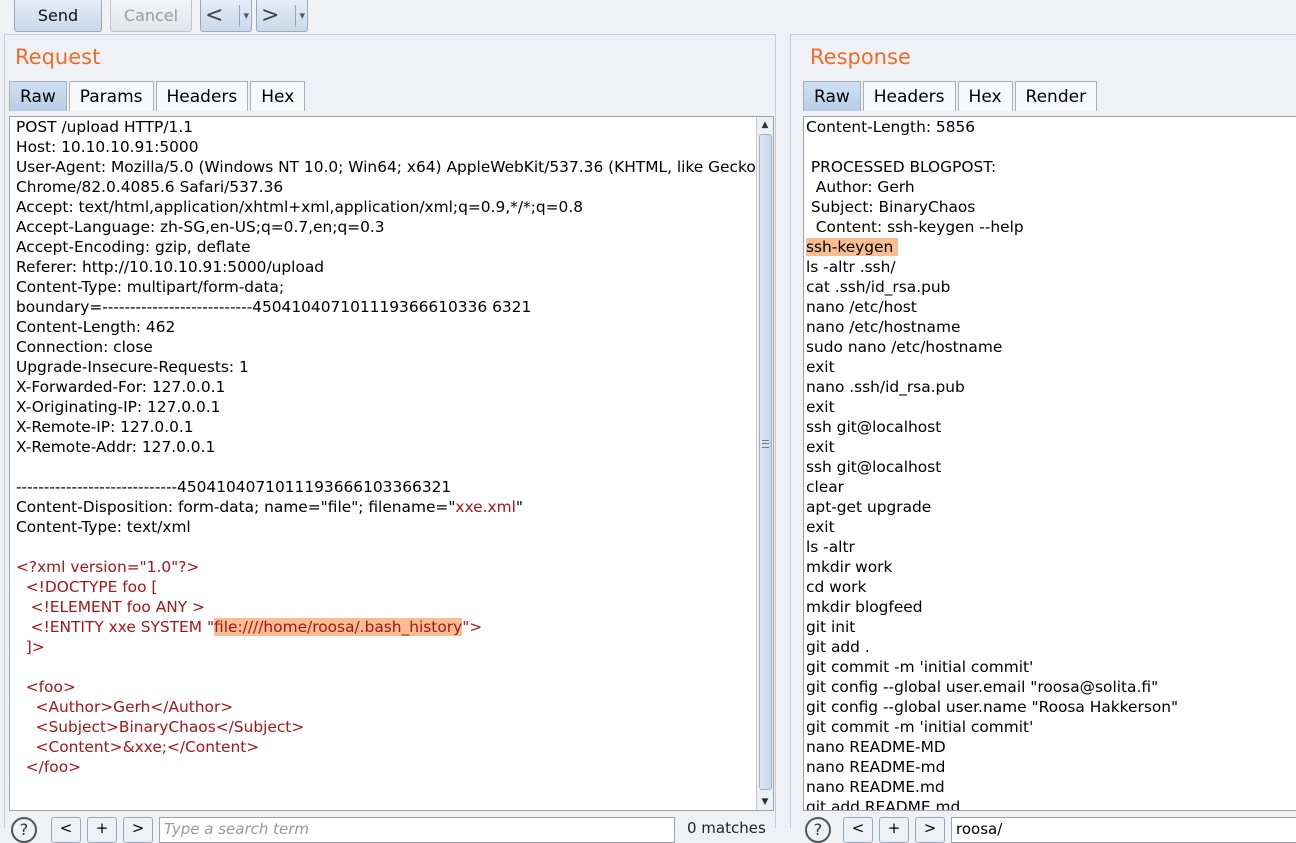  What do you see at coordinates (417, 830) in the screenshot?
I see `request-search-input: Type a search term` at bounding box center [417, 830].